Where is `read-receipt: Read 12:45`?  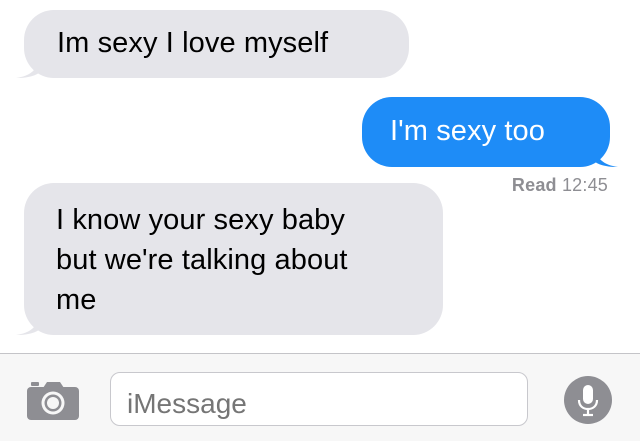 read-receipt: Read 12:45 is located at coordinates (560, 185).